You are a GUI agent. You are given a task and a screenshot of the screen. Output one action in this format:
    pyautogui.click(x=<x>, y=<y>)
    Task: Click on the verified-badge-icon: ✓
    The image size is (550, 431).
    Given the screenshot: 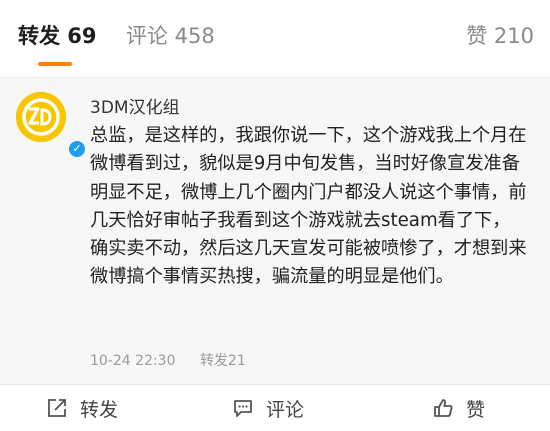 What is the action you would take?
    pyautogui.click(x=77, y=149)
    